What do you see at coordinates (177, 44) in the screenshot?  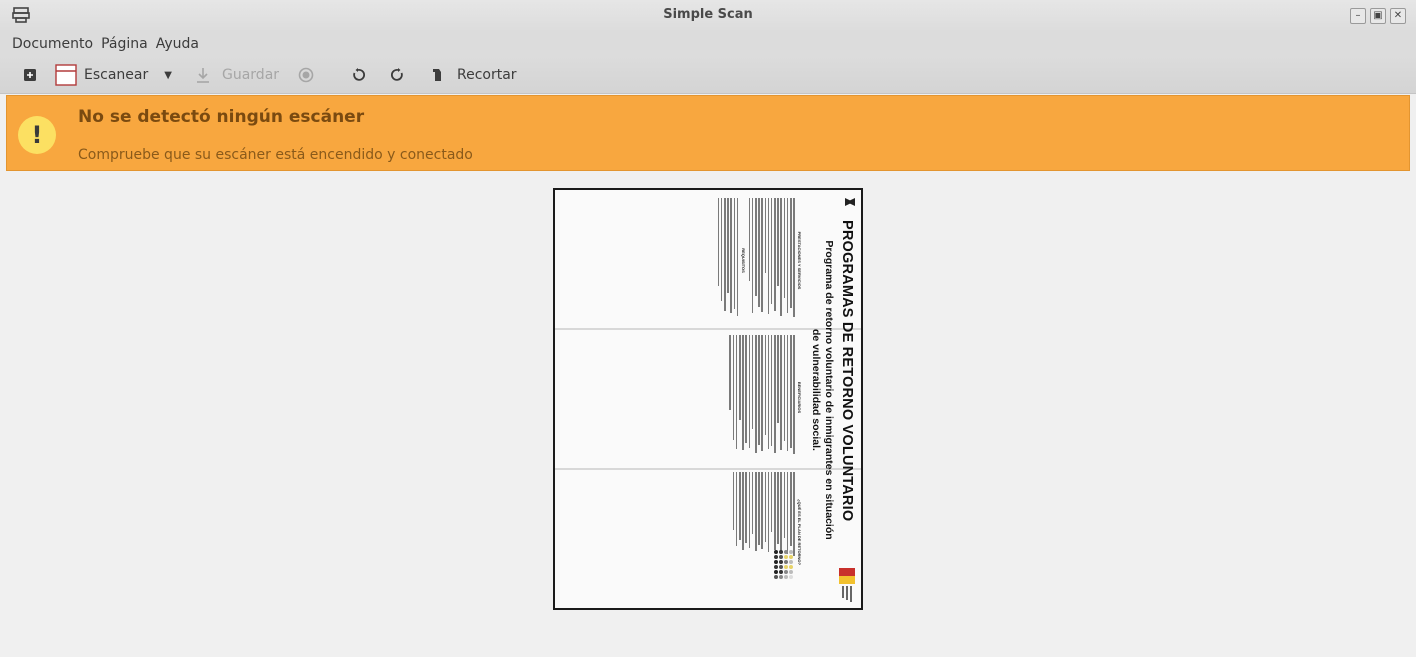 I see `menu-ayuda: Ayuda` at bounding box center [177, 44].